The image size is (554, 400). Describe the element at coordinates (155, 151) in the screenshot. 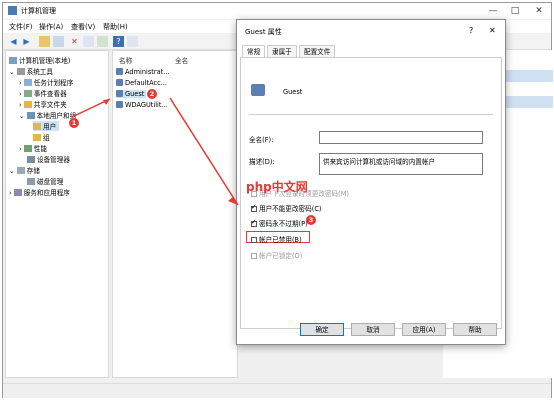

I see `annotation-arrows` at that location.